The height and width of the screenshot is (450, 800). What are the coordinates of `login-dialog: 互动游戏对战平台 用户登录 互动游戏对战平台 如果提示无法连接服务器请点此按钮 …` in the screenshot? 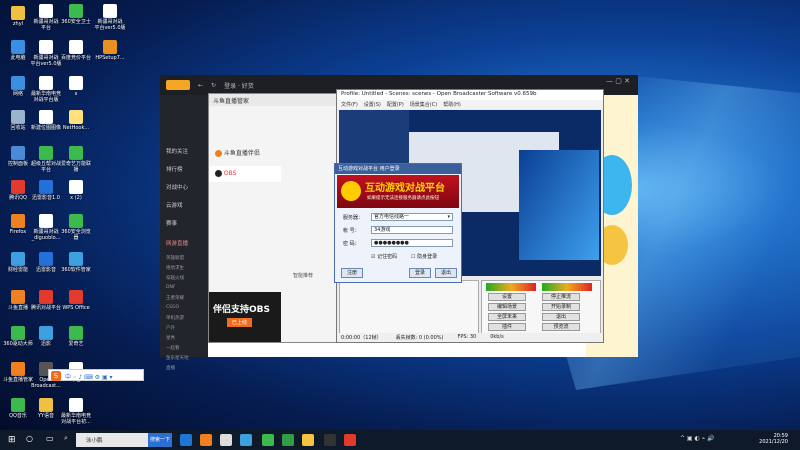 It's located at (398, 223).